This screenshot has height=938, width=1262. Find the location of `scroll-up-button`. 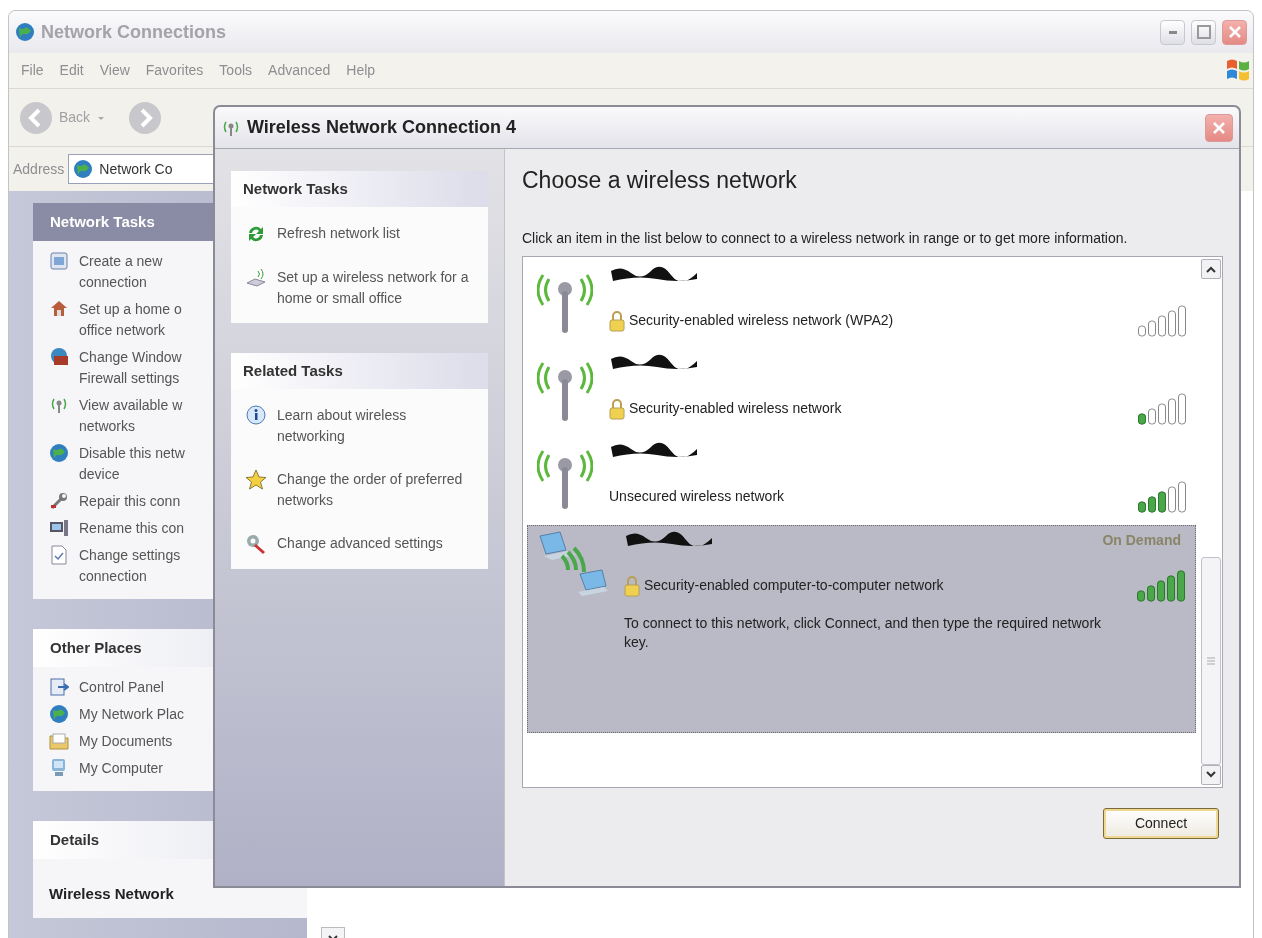

scroll-up-button is located at coordinates (1211, 268).